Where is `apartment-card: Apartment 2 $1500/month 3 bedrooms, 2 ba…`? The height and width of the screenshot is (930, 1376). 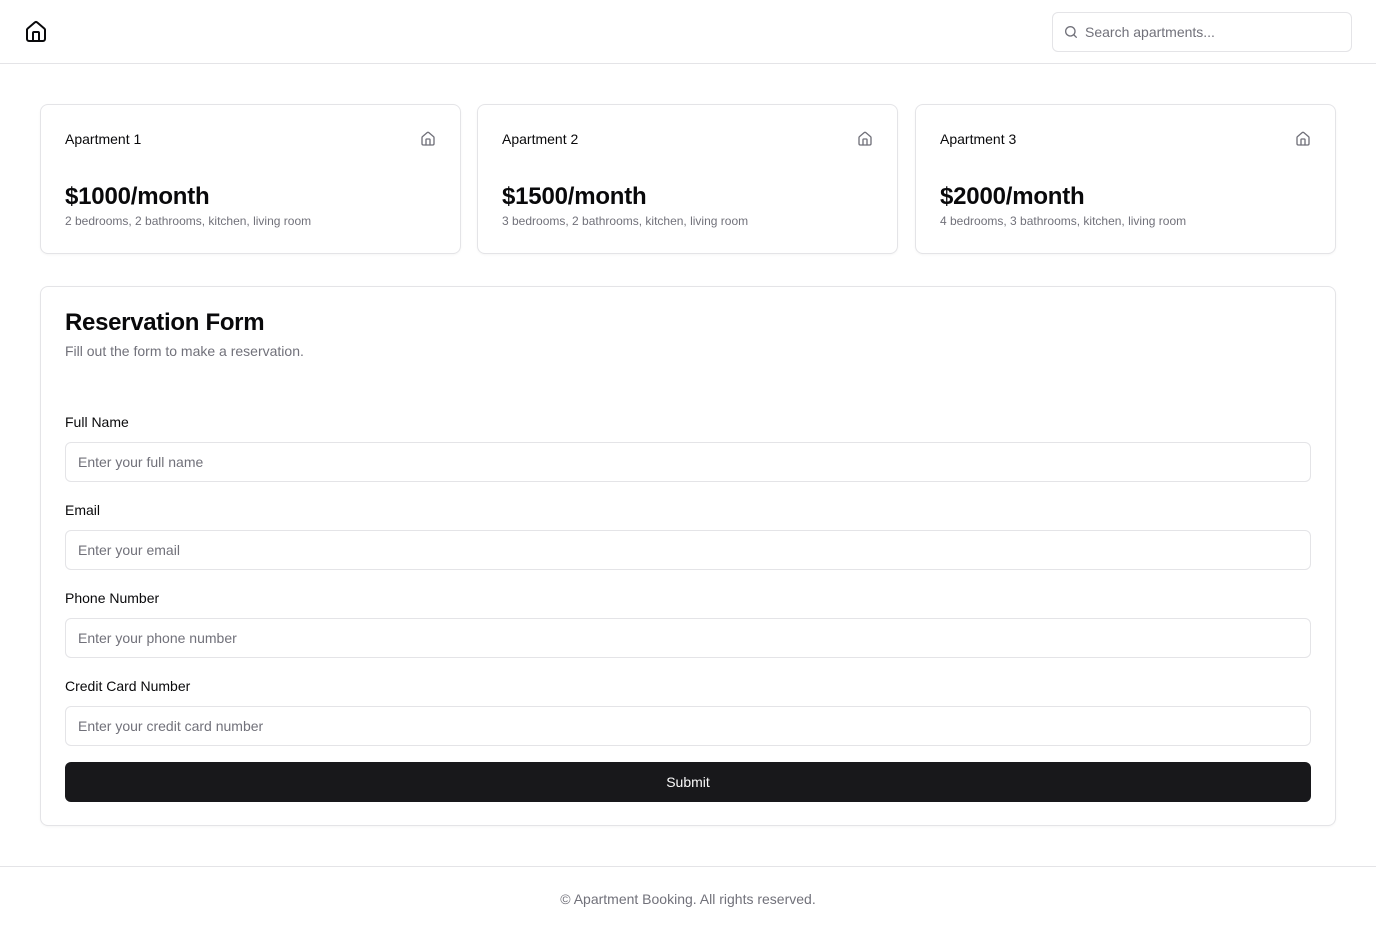
apartment-card: Apartment 2 $1500/month 3 bedrooms, 2 ba… is located at coordinates (687, 179).